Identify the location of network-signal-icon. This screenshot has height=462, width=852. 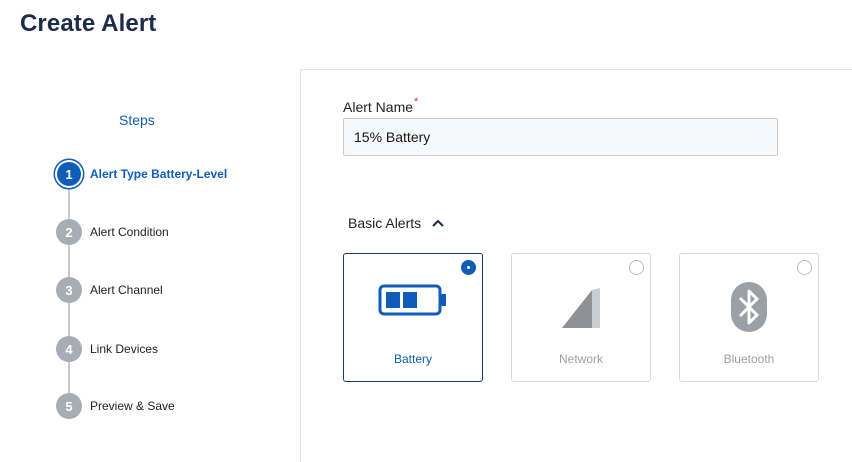
(581, 308).